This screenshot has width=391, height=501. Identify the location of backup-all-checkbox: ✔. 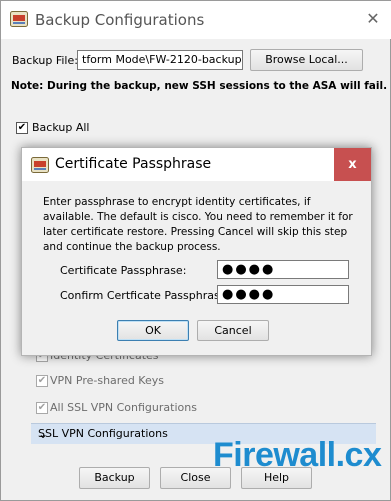
(22, 128).